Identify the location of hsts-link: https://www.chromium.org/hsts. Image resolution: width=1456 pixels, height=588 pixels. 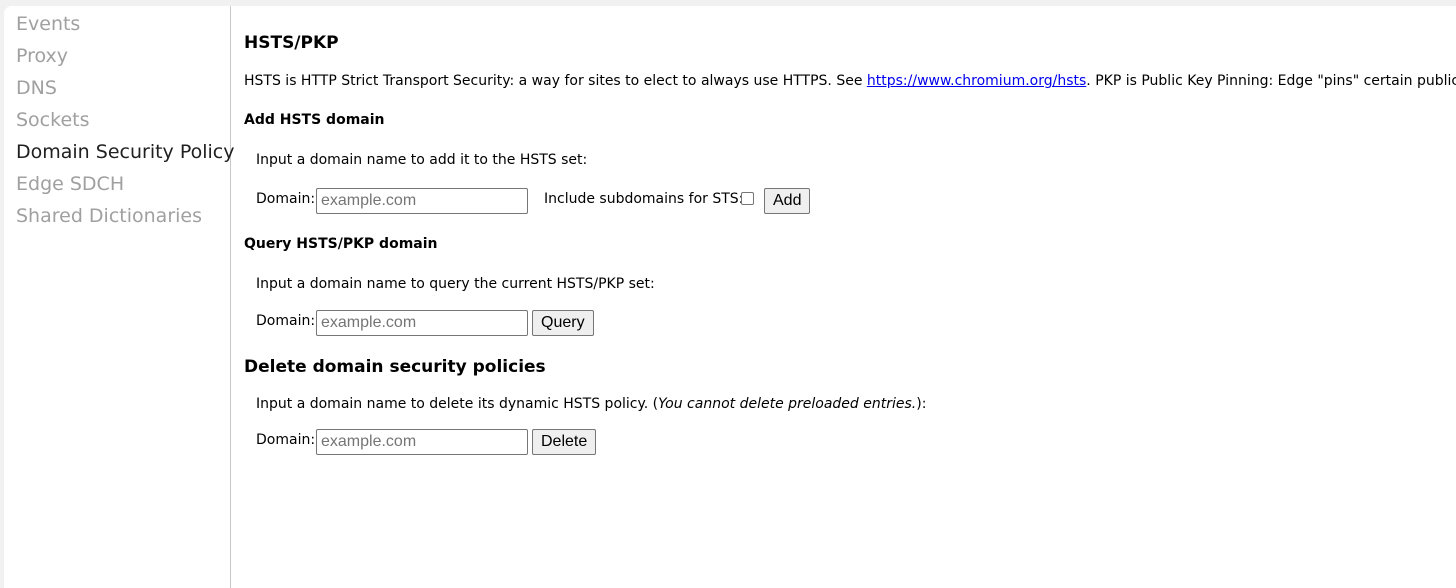
(976, 81).